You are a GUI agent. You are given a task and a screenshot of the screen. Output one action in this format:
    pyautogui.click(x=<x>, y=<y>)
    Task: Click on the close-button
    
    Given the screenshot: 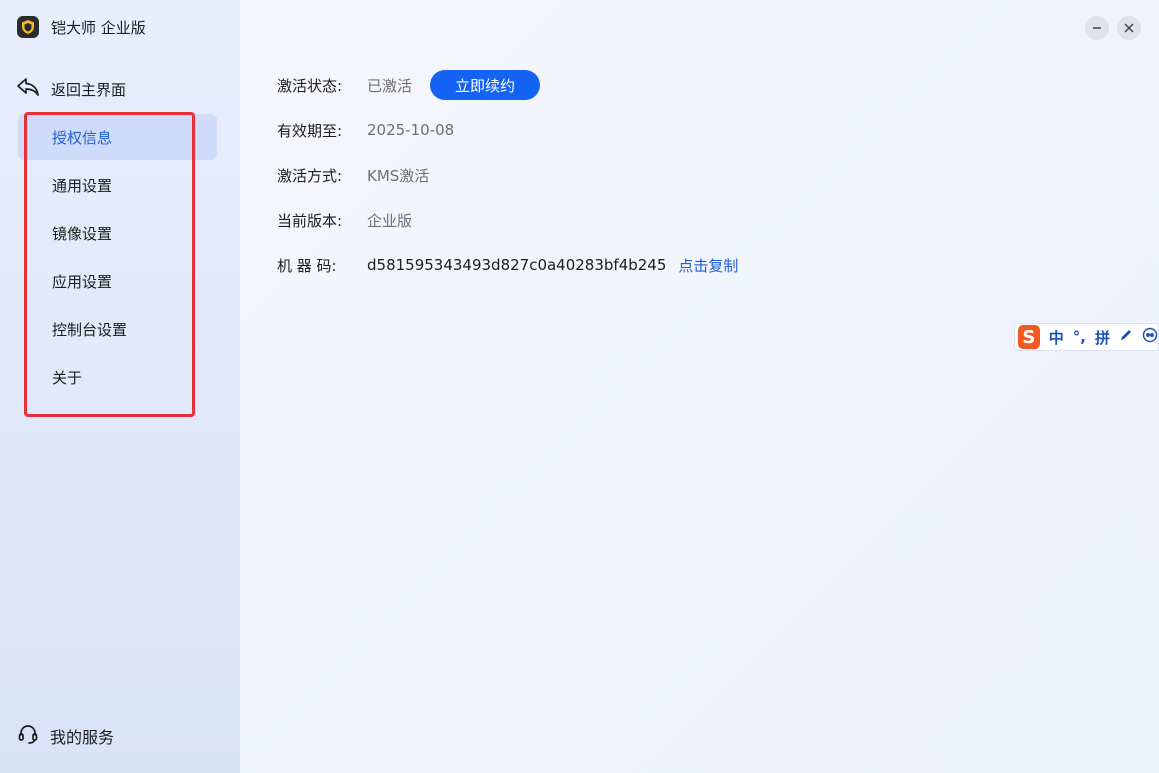 What is the action you would take?
    pyautogui.click(x=1129, y=28)
    